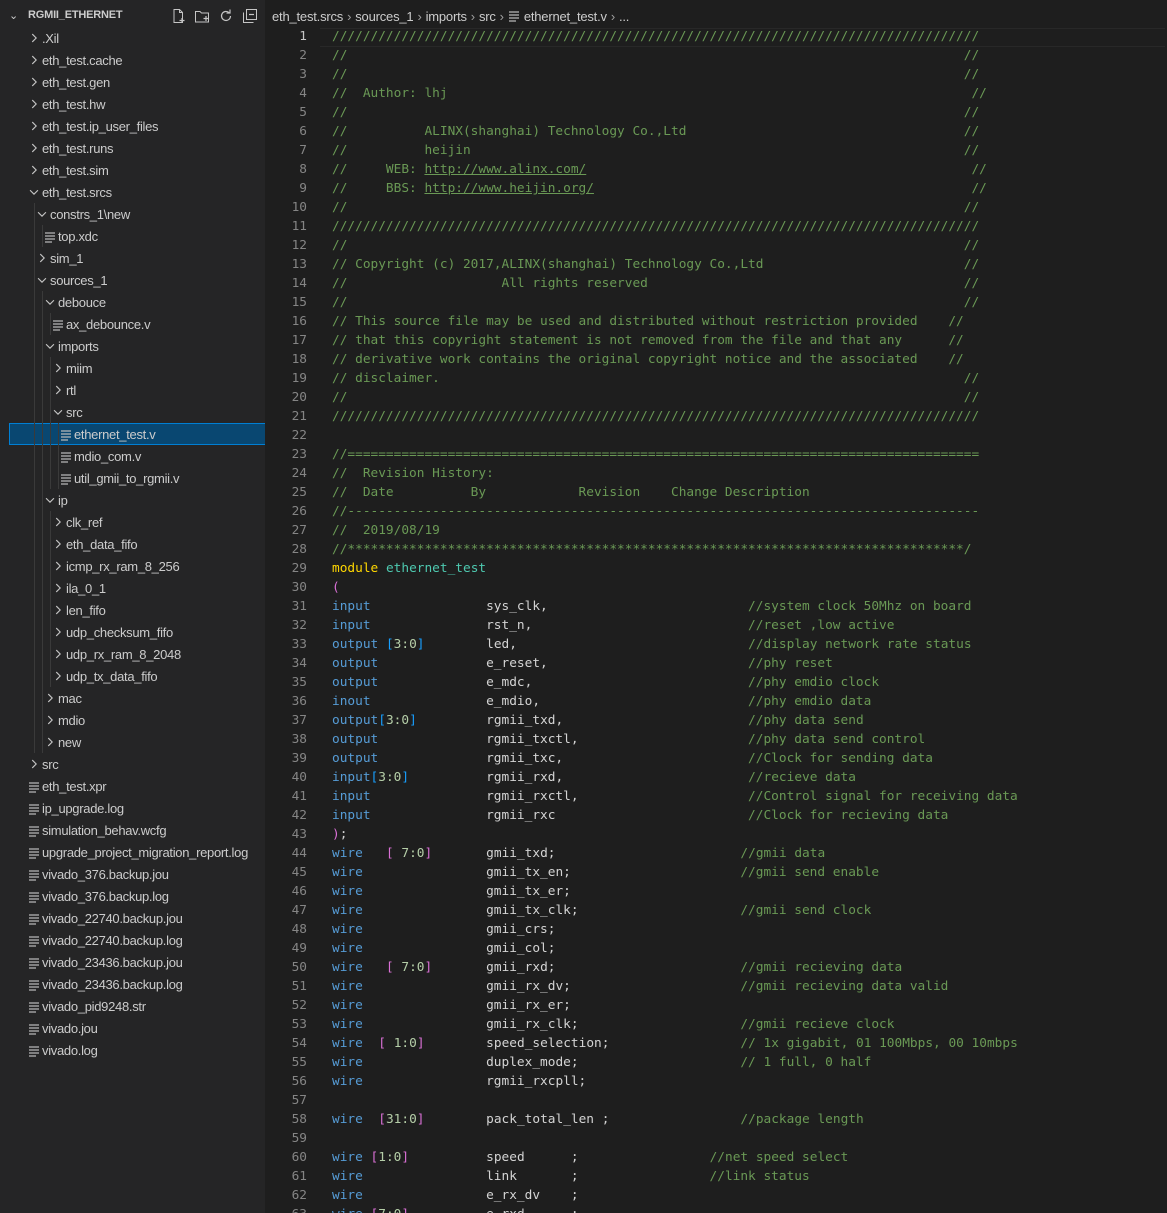  Describe the element at coordinates (749, 853) in the screenshot. I see `code-line: wire [ 7:0] gmii_txd; //gmii data` at that location.